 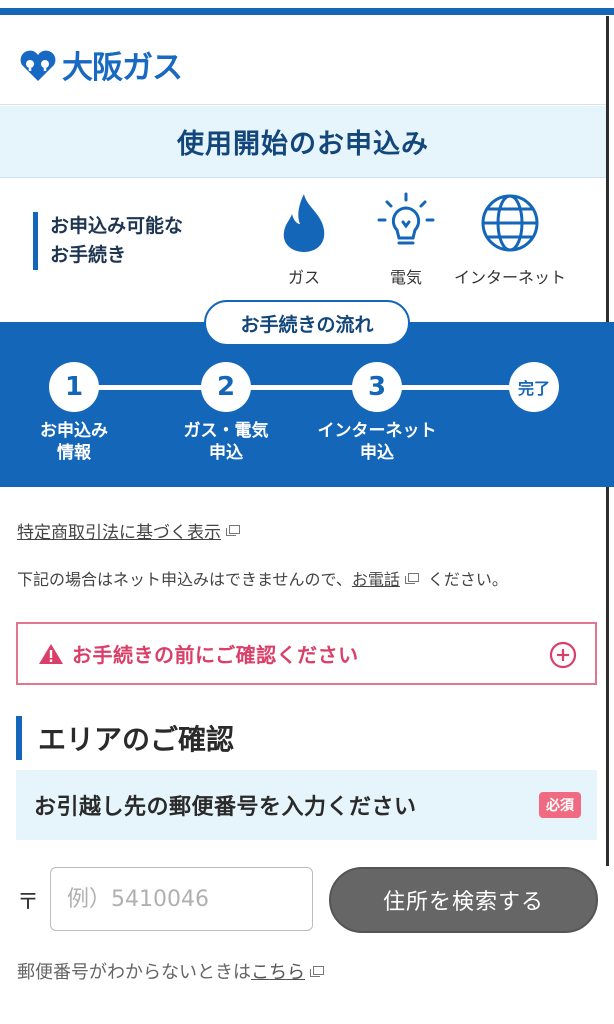 I want to click on step-2-label-line-1: ガス・電気, so click(x=226, y=431).